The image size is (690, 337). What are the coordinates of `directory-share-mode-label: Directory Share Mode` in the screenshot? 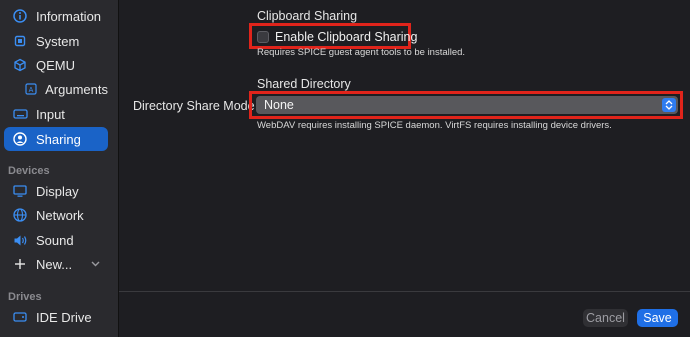 It's located at (194, 106).